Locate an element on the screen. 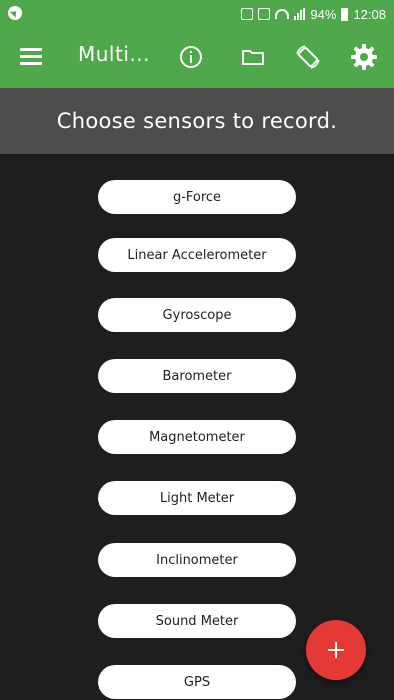 The width and height of the screenshot is (394, 700). sensor-button-g-force: g-Force is located at coordinates (197, 197).